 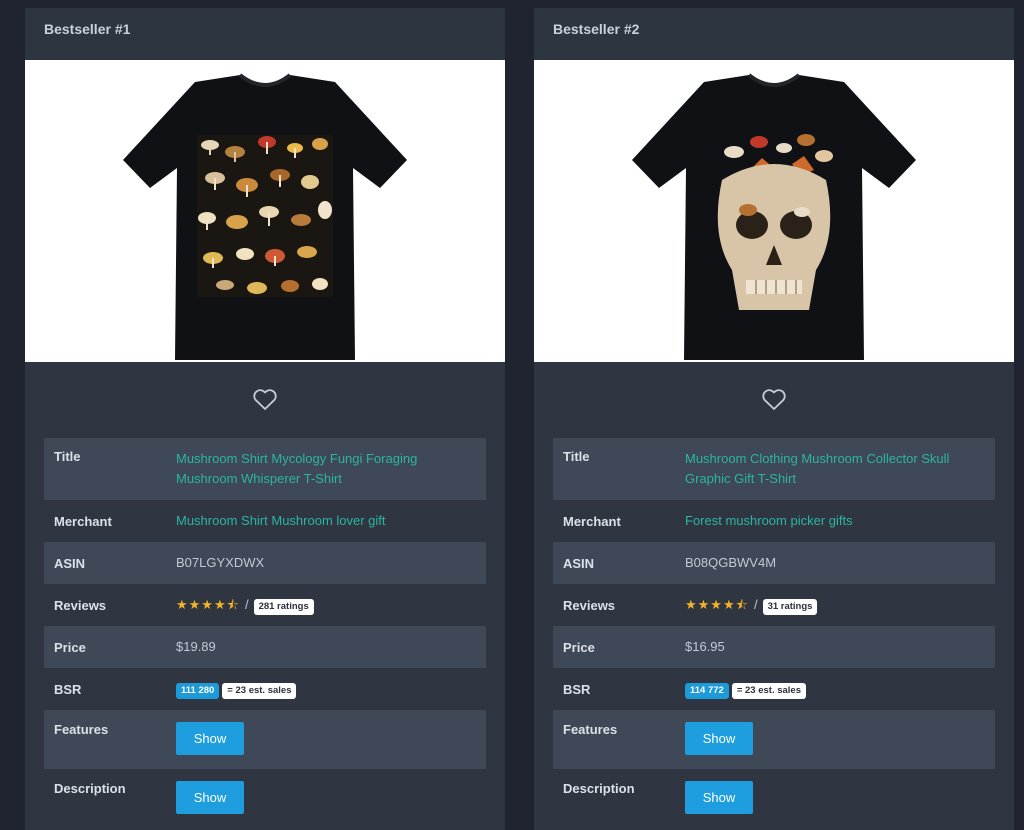 I want to click on merchant-link: Forest mushroom picker gifts, so click(x=769, y=520).